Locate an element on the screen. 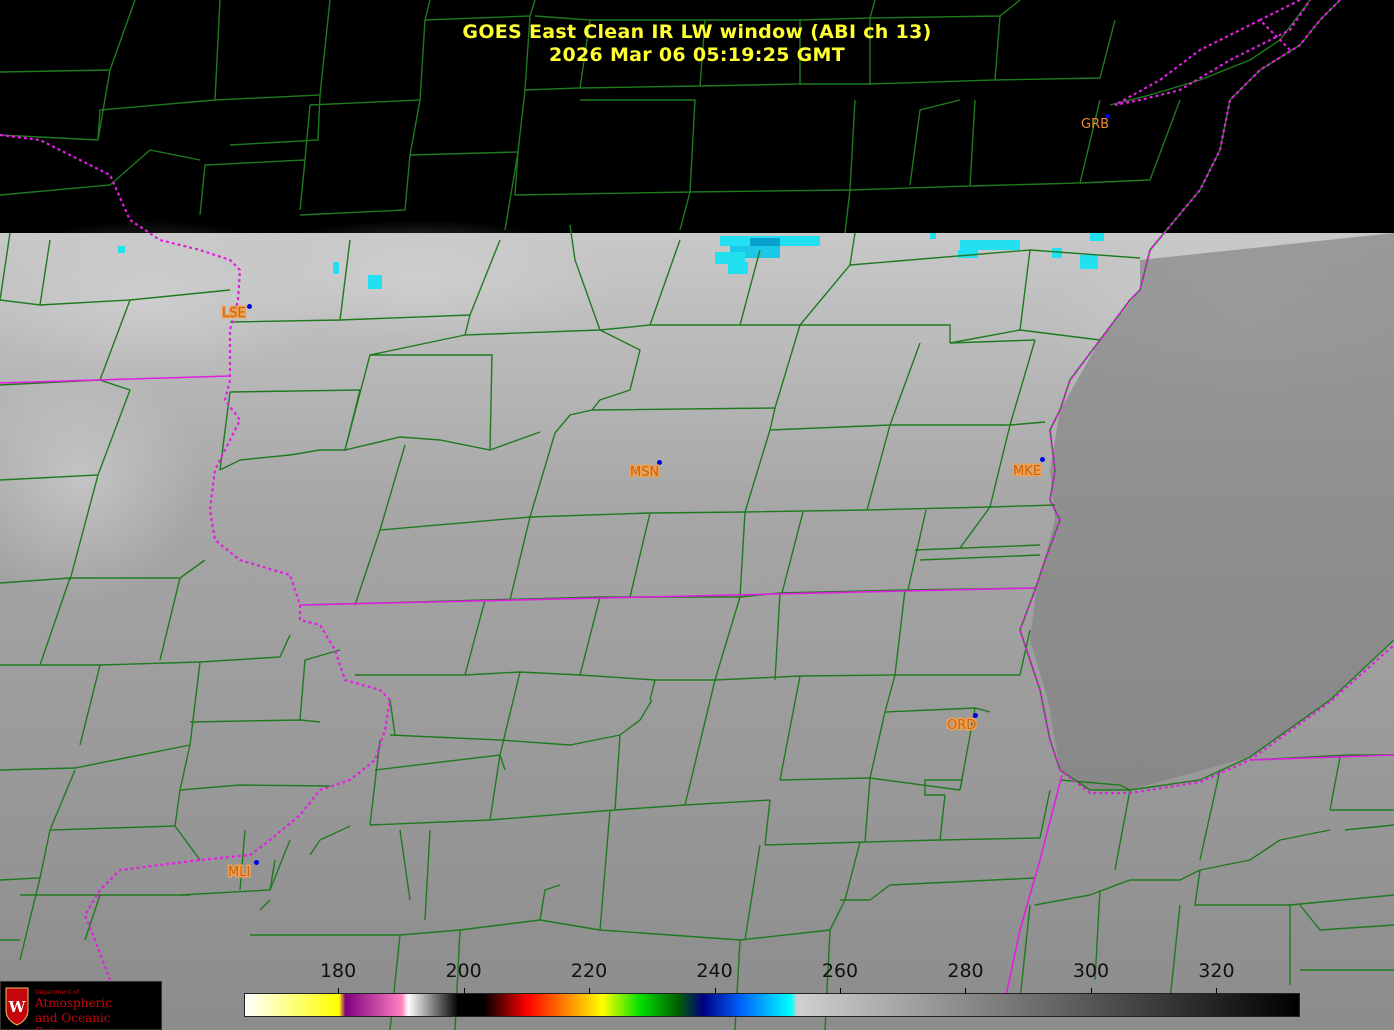 This screenshot has height=1030, width=1394. colorbar-tick-label: 320 is located at coordinates (1216, 971).